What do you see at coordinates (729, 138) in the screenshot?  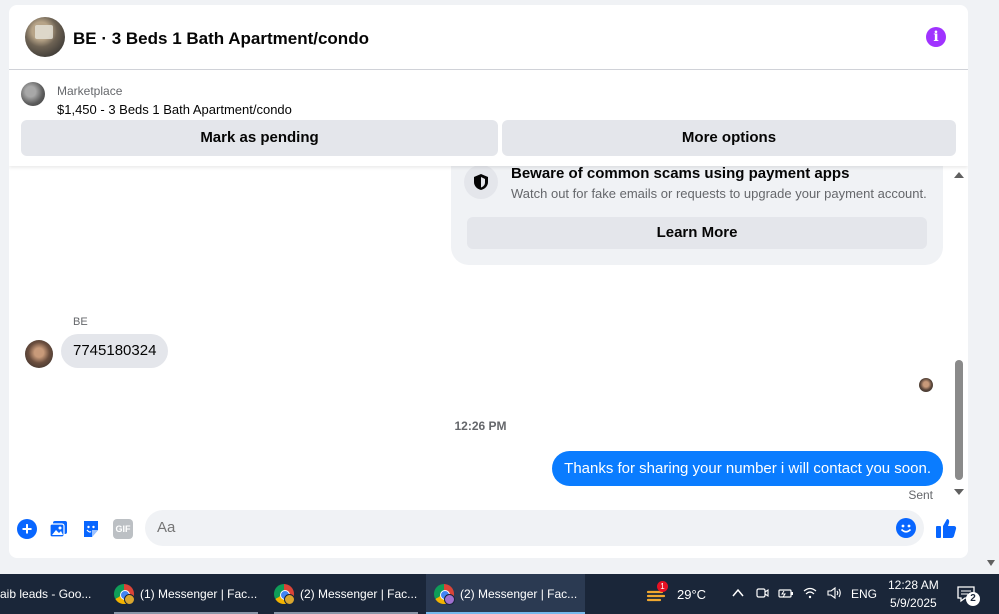 I see `more-options-button: More options` at bounding box center [729, 138].